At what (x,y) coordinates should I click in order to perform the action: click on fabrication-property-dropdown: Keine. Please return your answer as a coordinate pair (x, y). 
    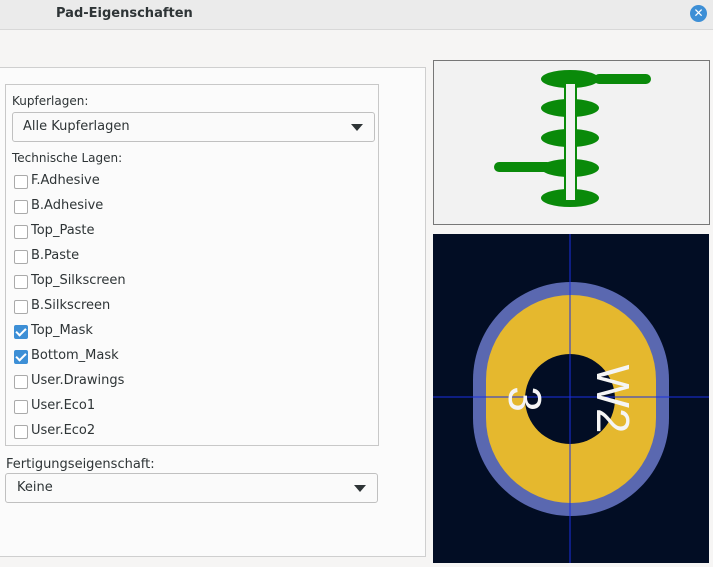
    Looking at the image, I should click on (191, 488).